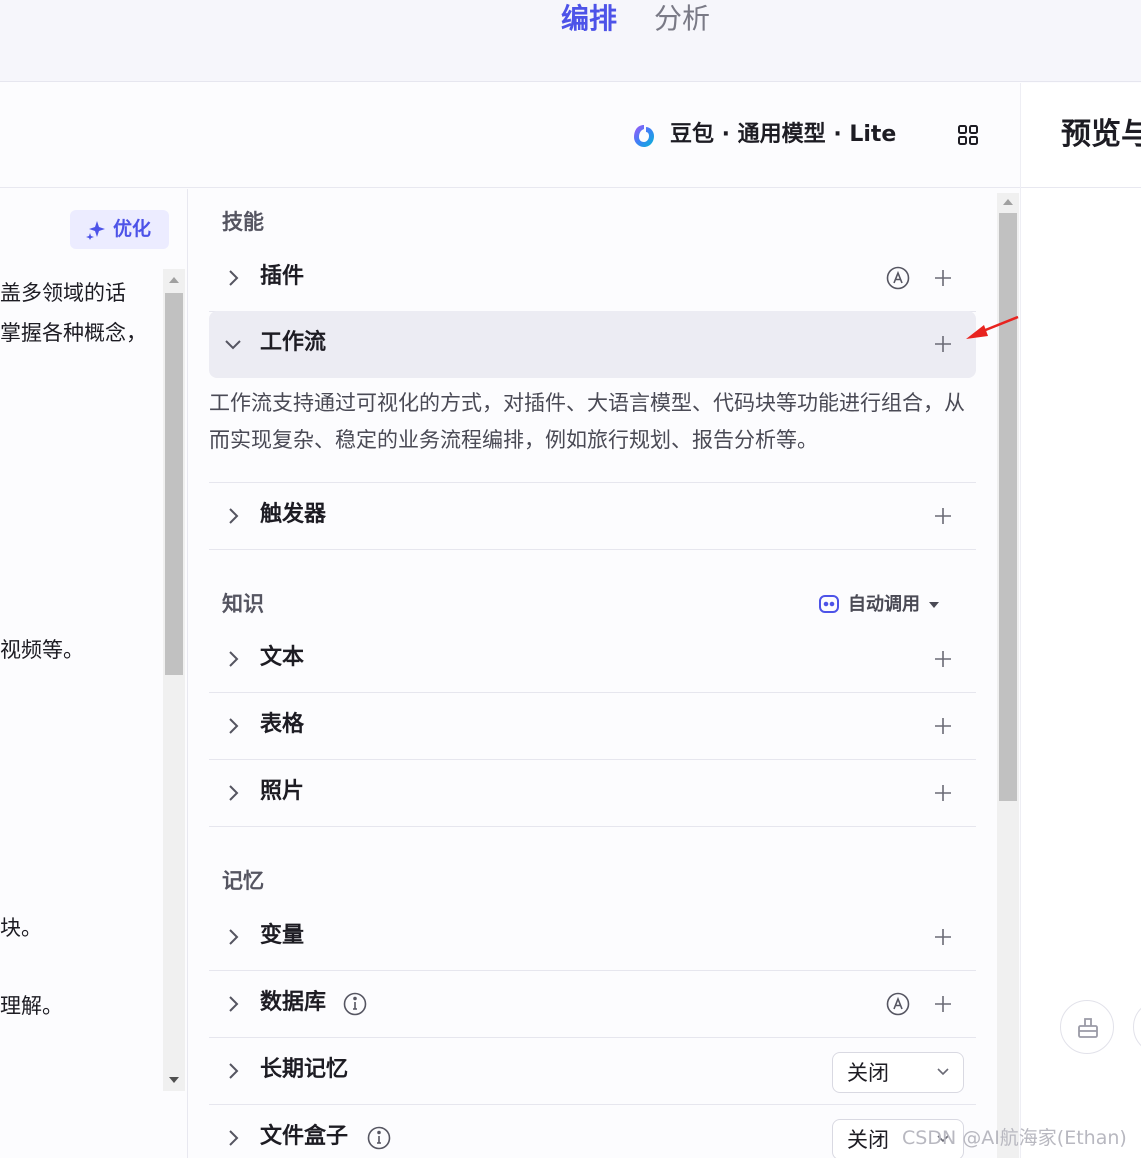 This screenshot has width=1141, height=1158. What do you see at coordinates (592, 793) in the screenshot?
I see `row-photo: 照片` at bounding box center [592, 793].